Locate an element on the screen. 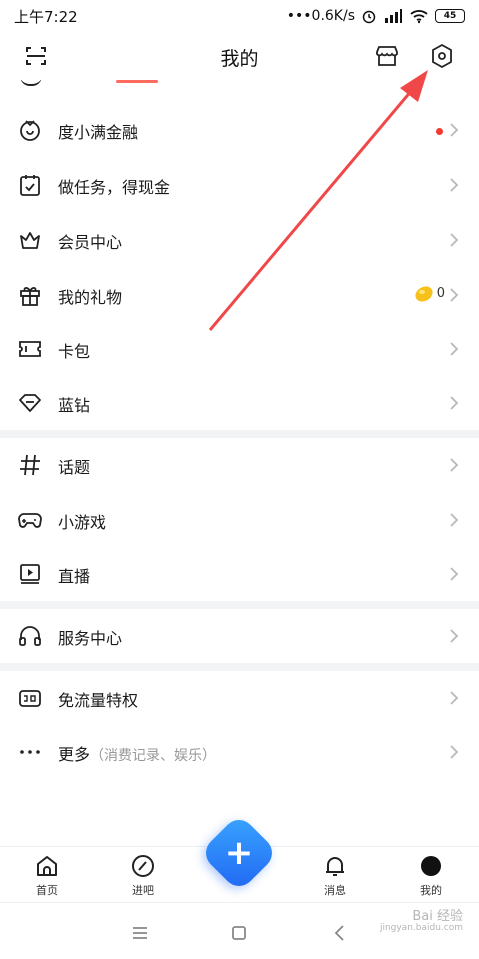 The image size is (479, 959). menu-item-finance: 度小满金融 is located at coordinates (239, 130).